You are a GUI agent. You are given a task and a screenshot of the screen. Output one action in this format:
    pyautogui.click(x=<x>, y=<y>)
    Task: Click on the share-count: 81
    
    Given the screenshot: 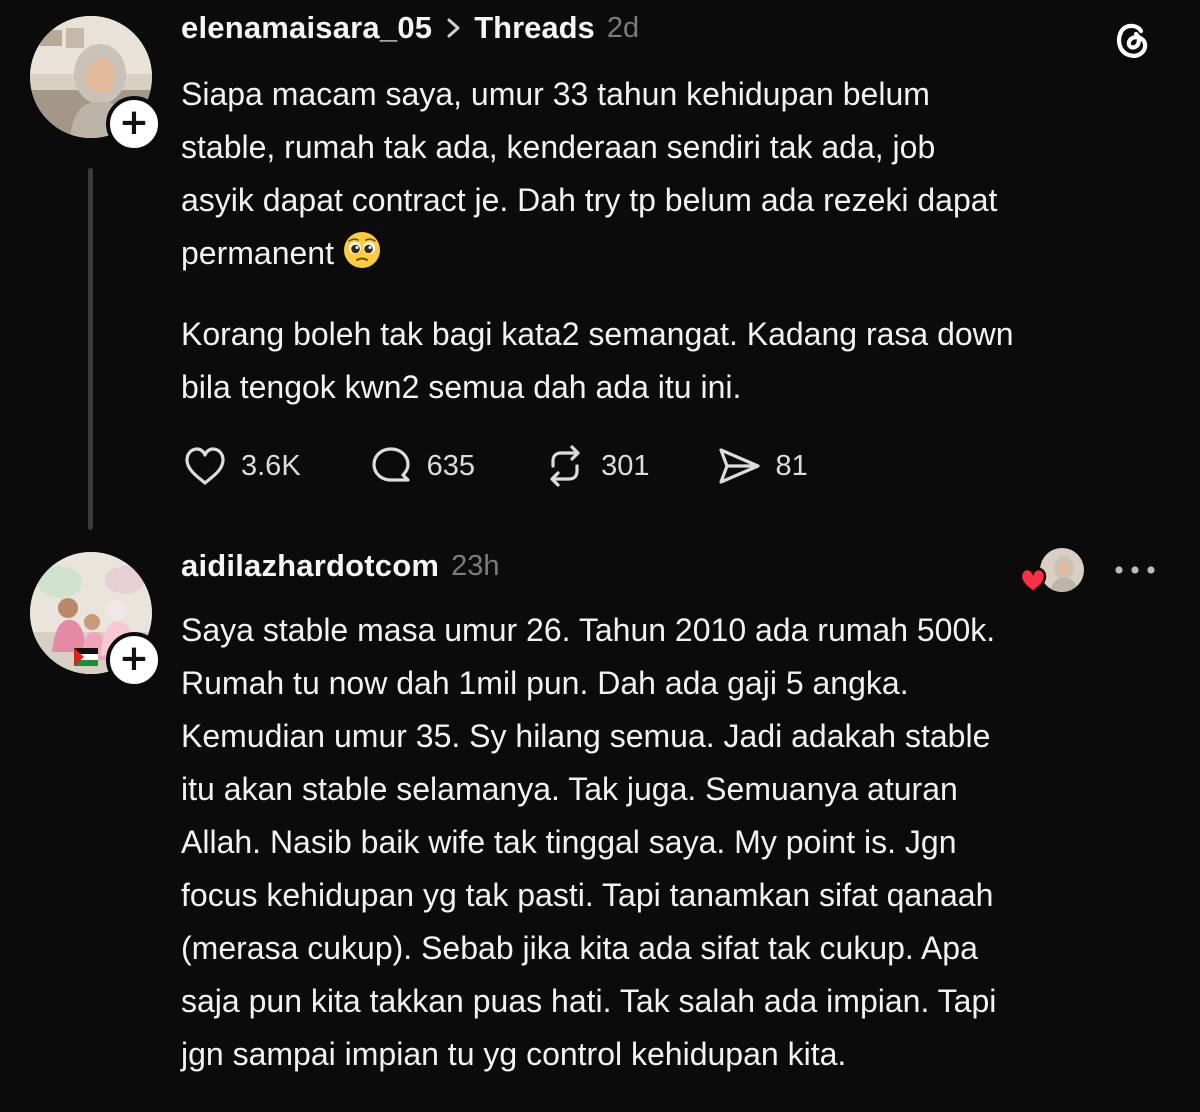 What is the action you would take?
    pyautogui.click(x=791, y=465)
    